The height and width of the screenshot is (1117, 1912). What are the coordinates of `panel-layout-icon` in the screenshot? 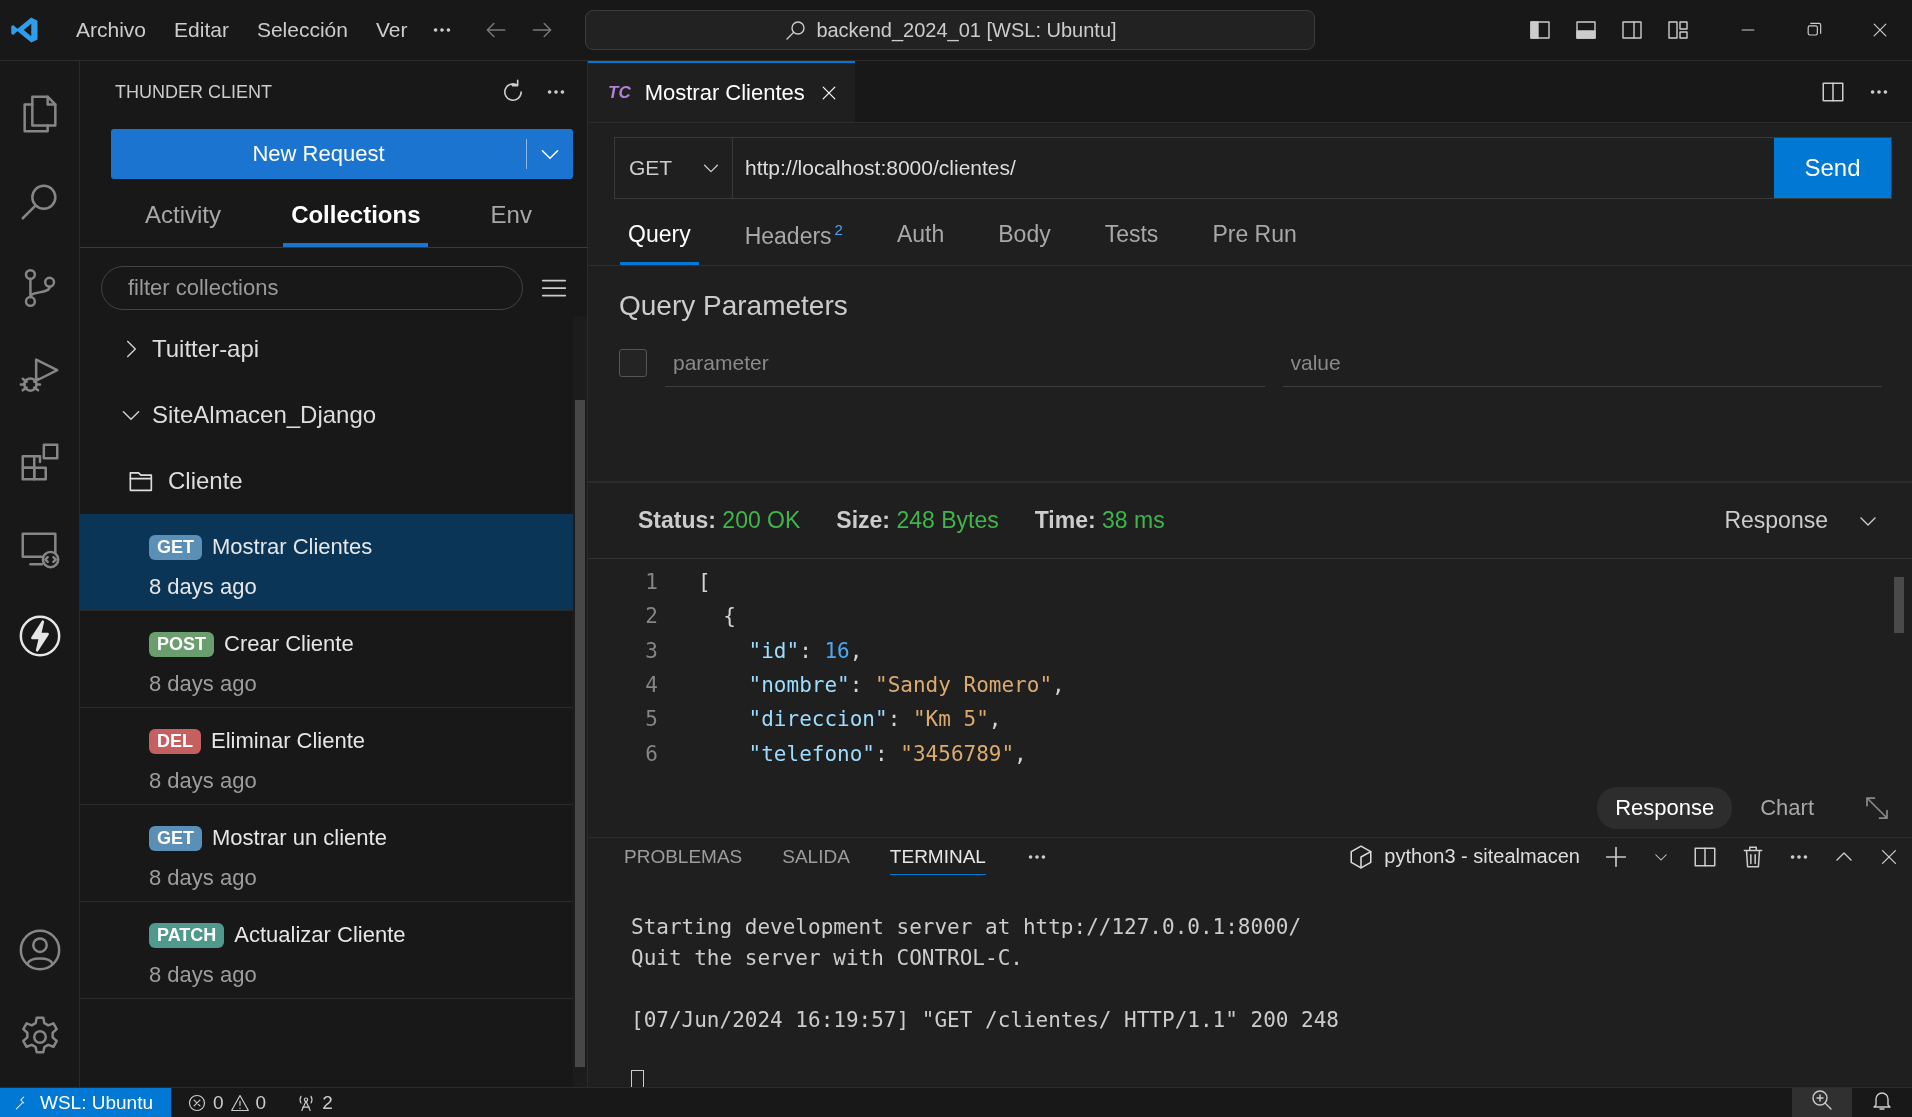 It's located at (1586, 30).